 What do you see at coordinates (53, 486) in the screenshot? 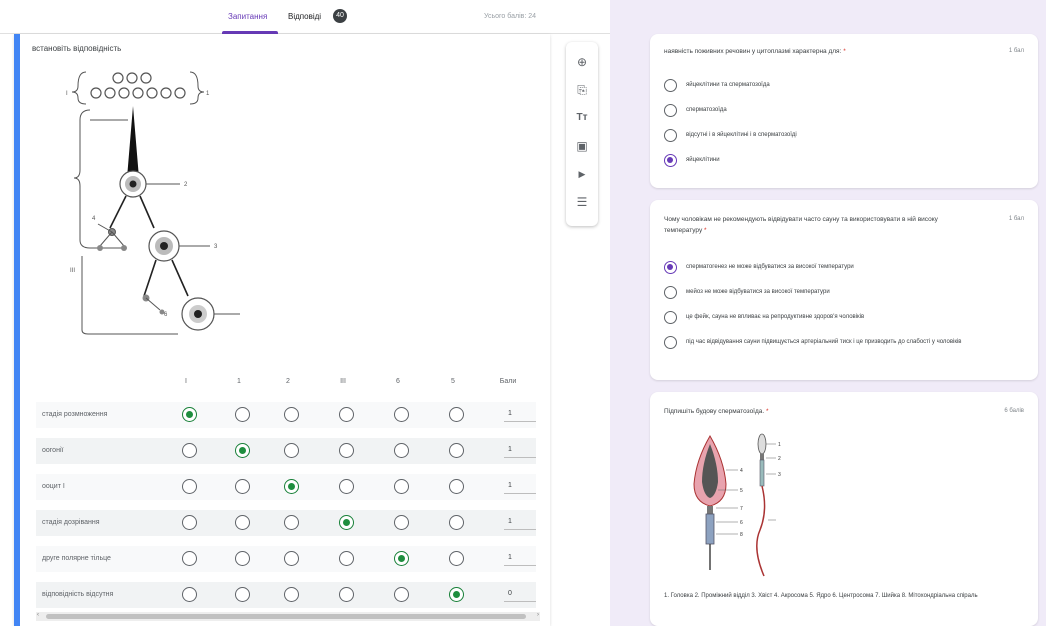
I see `grid-row-label: ооцит І` at bounding box center [53, 486].